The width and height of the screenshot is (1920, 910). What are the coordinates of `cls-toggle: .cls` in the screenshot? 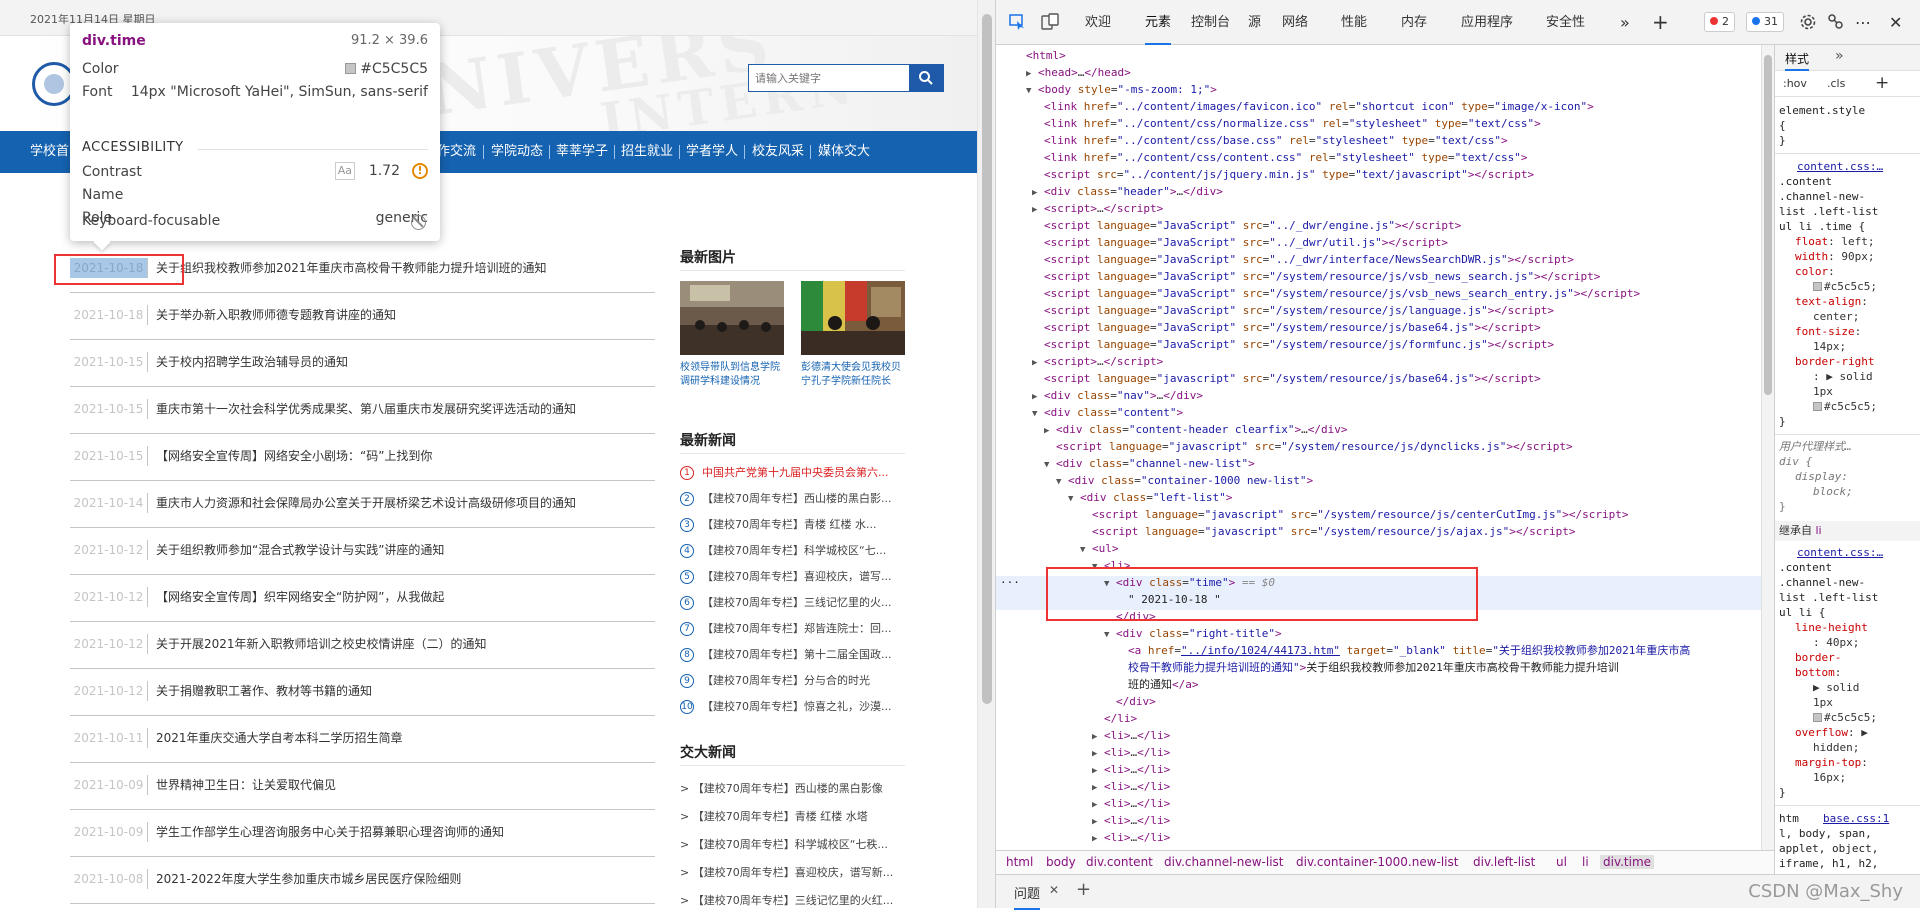 It's located at (1836, 83).